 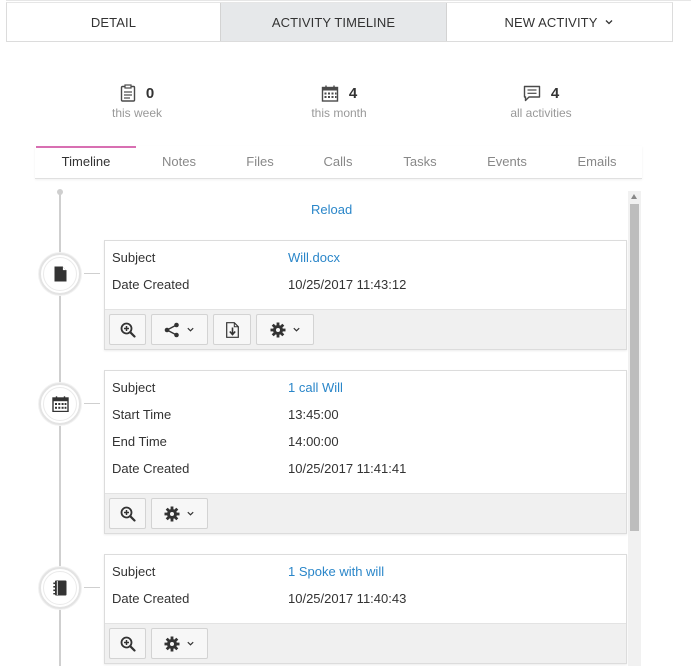 What do you see at coordinates (313, 441) in the screenshot?
I see `field-value: 14:00:00` at bounding box center [313, 441].